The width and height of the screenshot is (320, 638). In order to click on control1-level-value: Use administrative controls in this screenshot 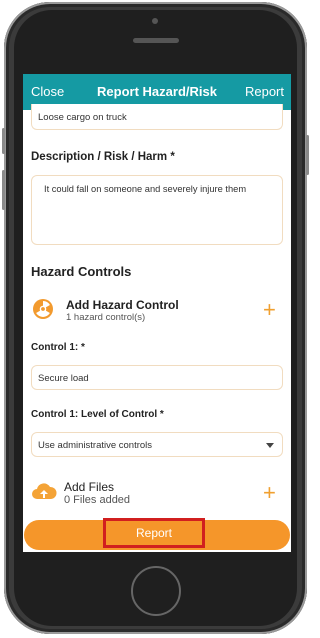, I will do `click(95, 445)`.